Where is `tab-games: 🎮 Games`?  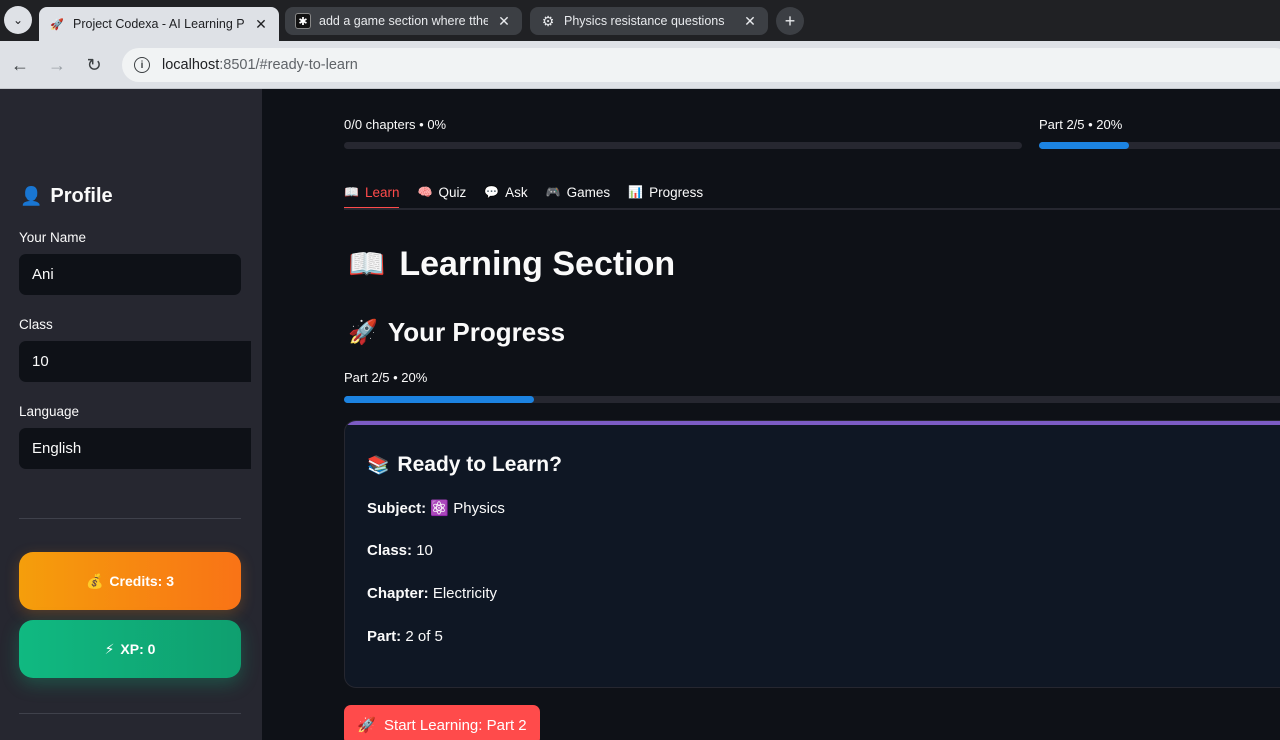 tab-games: 🎮 Games is located at coordinates (578, 192).